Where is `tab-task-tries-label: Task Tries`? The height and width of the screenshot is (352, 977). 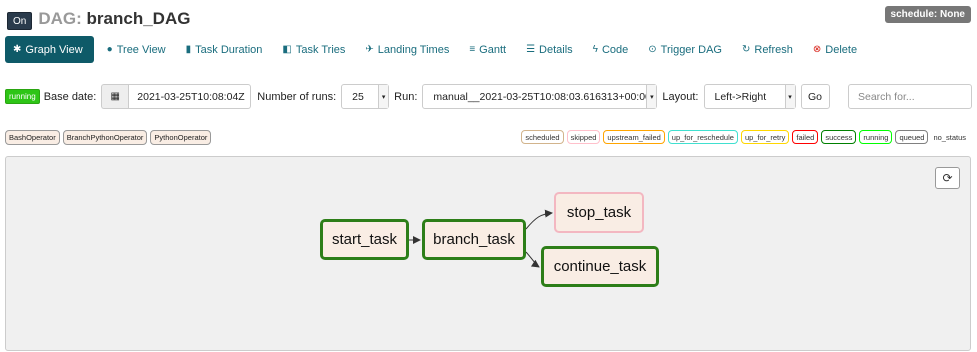
tab-task-tries-label: Task Tries is located at coordinates (320, 49).